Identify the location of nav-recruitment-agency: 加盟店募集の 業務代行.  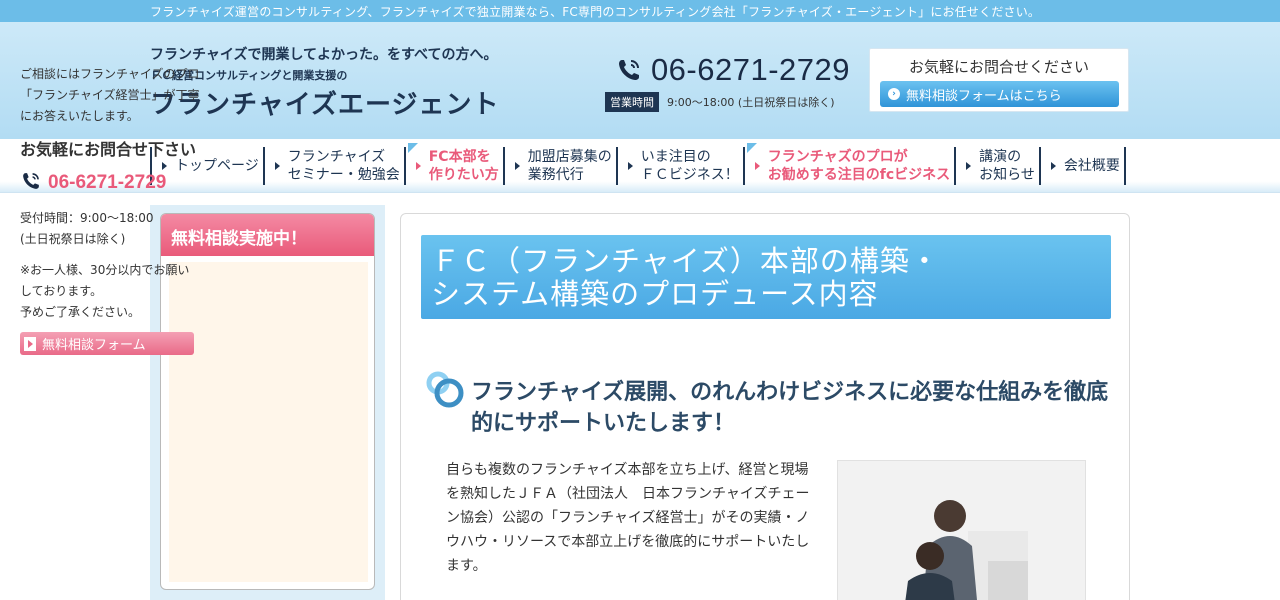
(559, 166).